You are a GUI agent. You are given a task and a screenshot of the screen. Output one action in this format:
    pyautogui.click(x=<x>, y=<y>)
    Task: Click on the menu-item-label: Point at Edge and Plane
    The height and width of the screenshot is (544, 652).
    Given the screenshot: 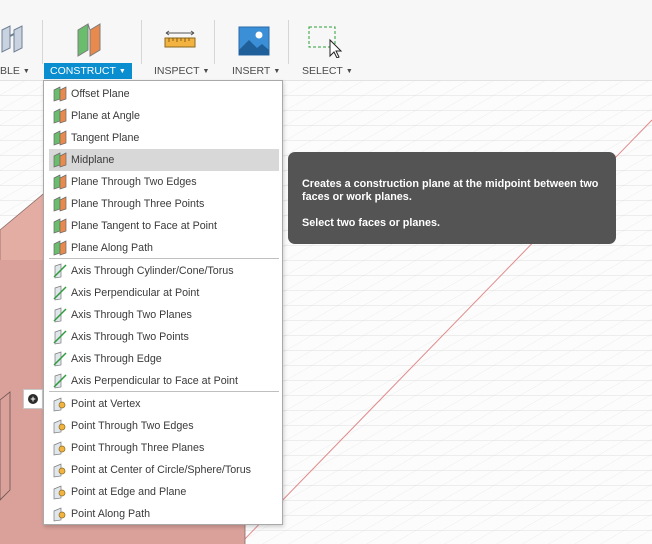 What is the action you would take?
    pyautogui.click(x=129, y=492)
    